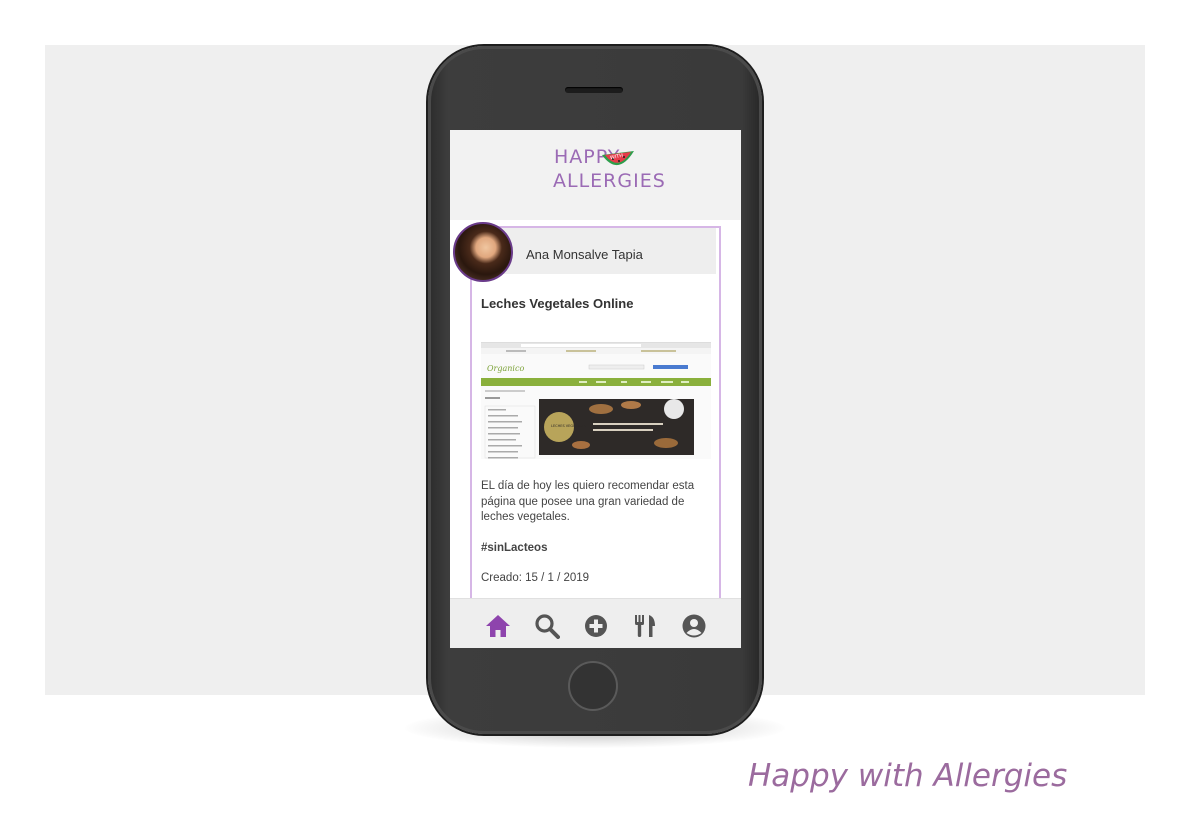 The image size is (1190, 826). What do you see at coordinates (505, 368) in the screenshot?
I see `thumb-site-logo: Organico` at bounding box center [505, 368].